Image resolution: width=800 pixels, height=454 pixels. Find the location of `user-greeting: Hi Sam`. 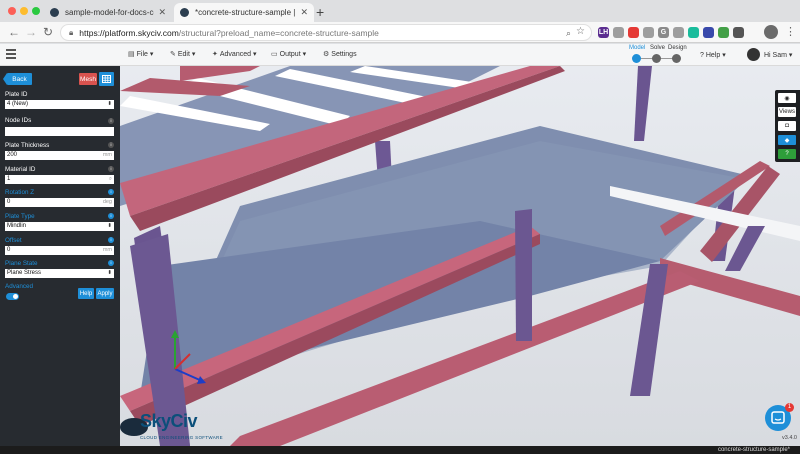

user-greeting: Hi Sam is located at coordinates (775, 55).